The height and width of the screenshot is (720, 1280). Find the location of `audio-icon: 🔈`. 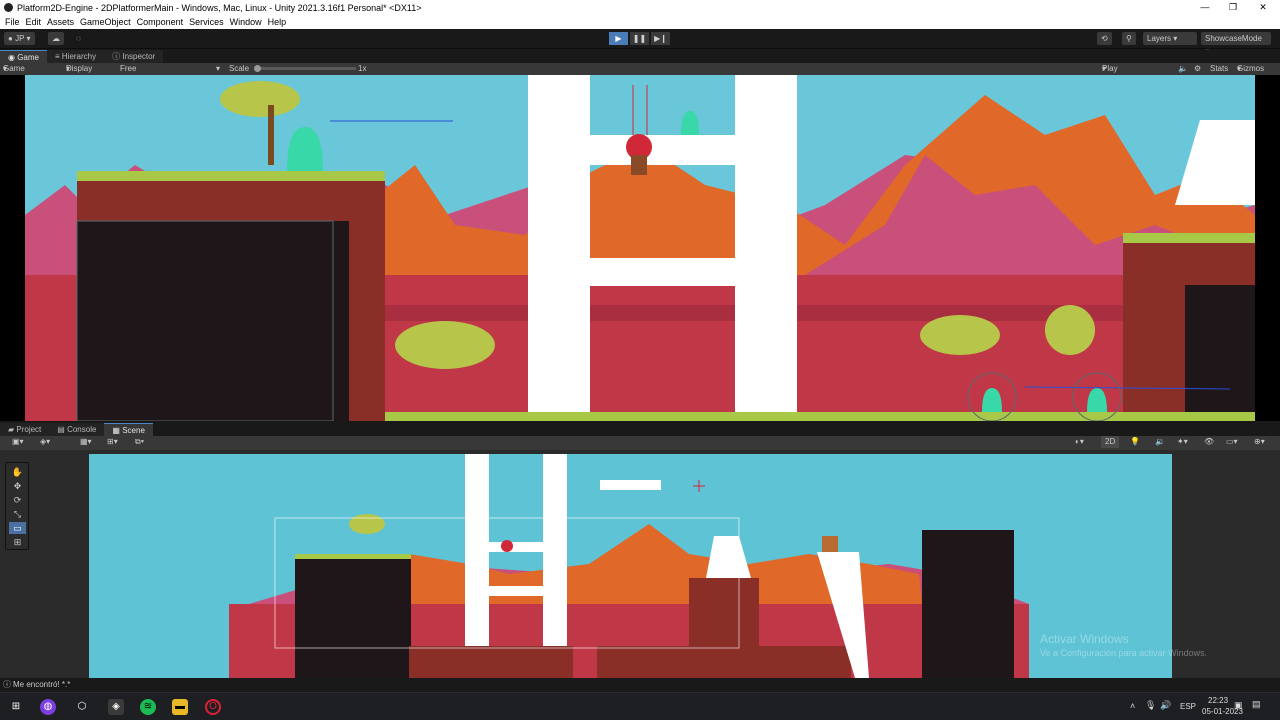

audio-icon: 🔈 is located at coordinates (1183, 69).